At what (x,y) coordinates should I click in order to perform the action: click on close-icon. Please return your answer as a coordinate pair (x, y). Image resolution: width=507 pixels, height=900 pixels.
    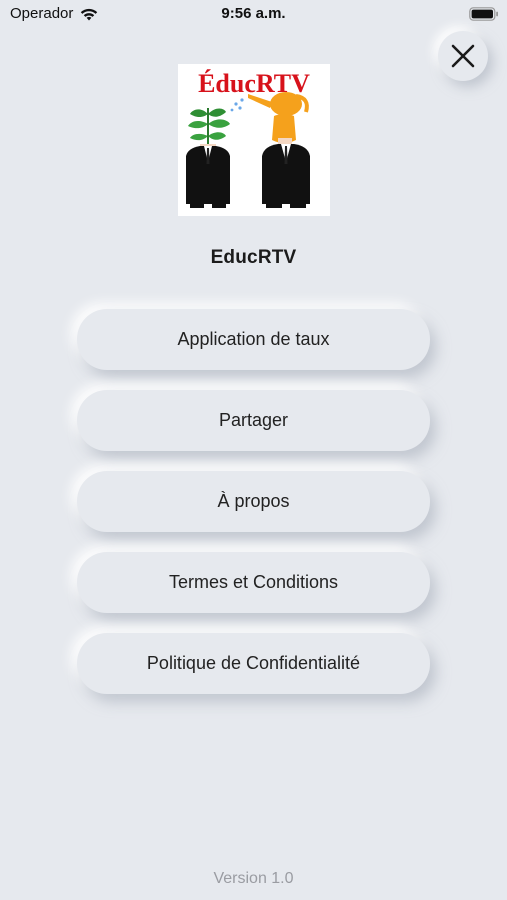
    Looking at the image, I should click on (463, 56).